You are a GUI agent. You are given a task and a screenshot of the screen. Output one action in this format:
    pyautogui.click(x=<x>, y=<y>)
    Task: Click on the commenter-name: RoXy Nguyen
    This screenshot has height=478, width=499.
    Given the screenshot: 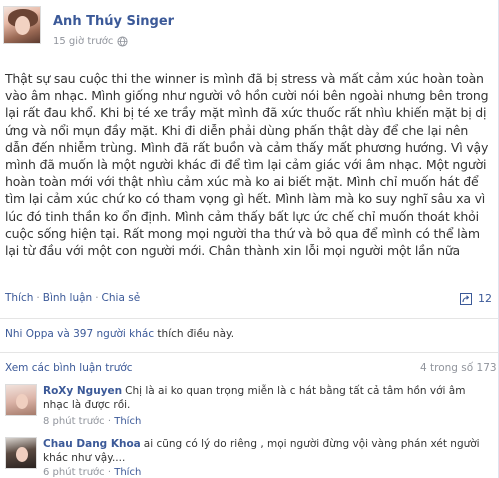 What is the action you would take?
    pyautogui.click(x=82, y=391)
    